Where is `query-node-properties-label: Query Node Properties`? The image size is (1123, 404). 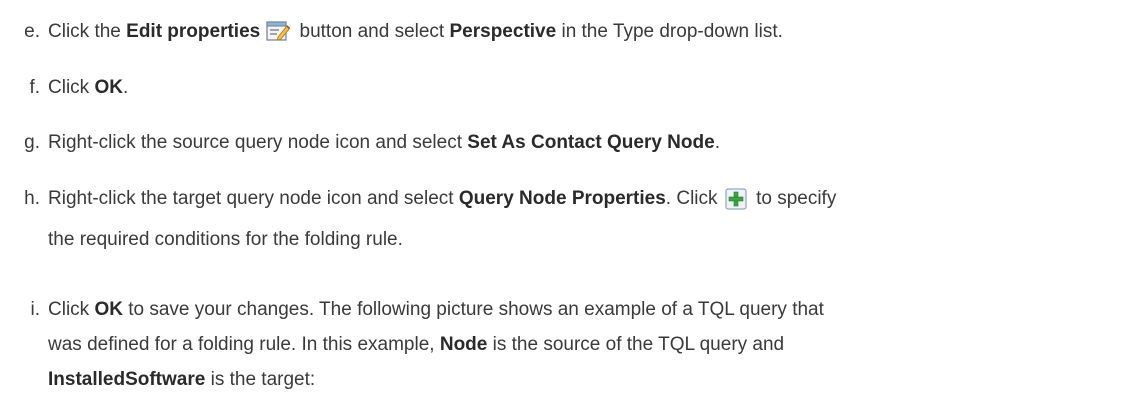 query-node-properties-label: Query Node Properties is located at coordinates (562, 198).